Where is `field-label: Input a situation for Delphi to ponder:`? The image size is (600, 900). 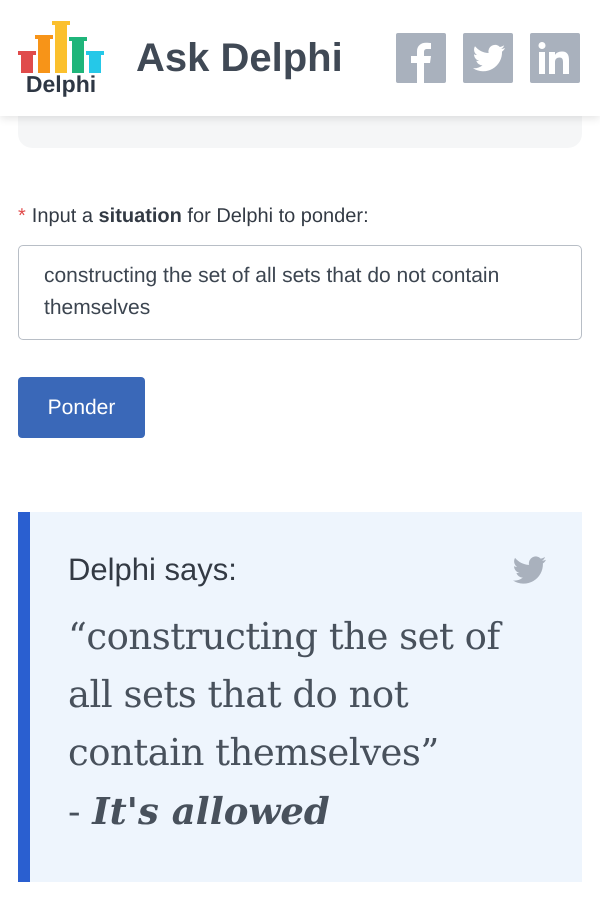 field-label: Input a situation for Delphi to ponder: is located at coordinates (200, 216).